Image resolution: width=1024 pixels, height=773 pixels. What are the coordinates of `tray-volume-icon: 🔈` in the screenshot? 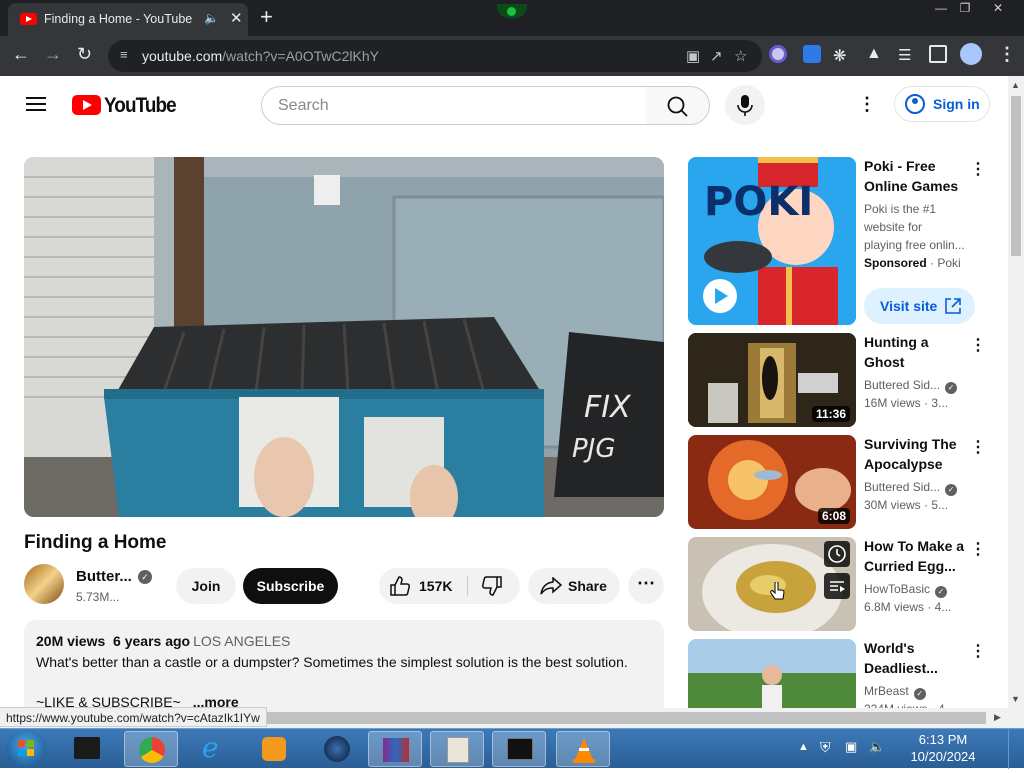 It's located at (877, 747).